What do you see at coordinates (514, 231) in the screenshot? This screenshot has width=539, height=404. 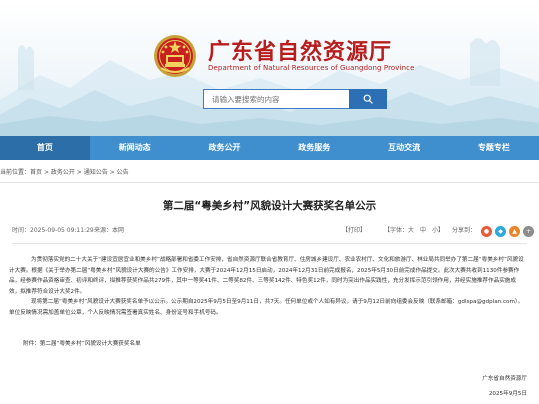 I see `share-qq-icon: ▲` at bounding box center [514, 231].